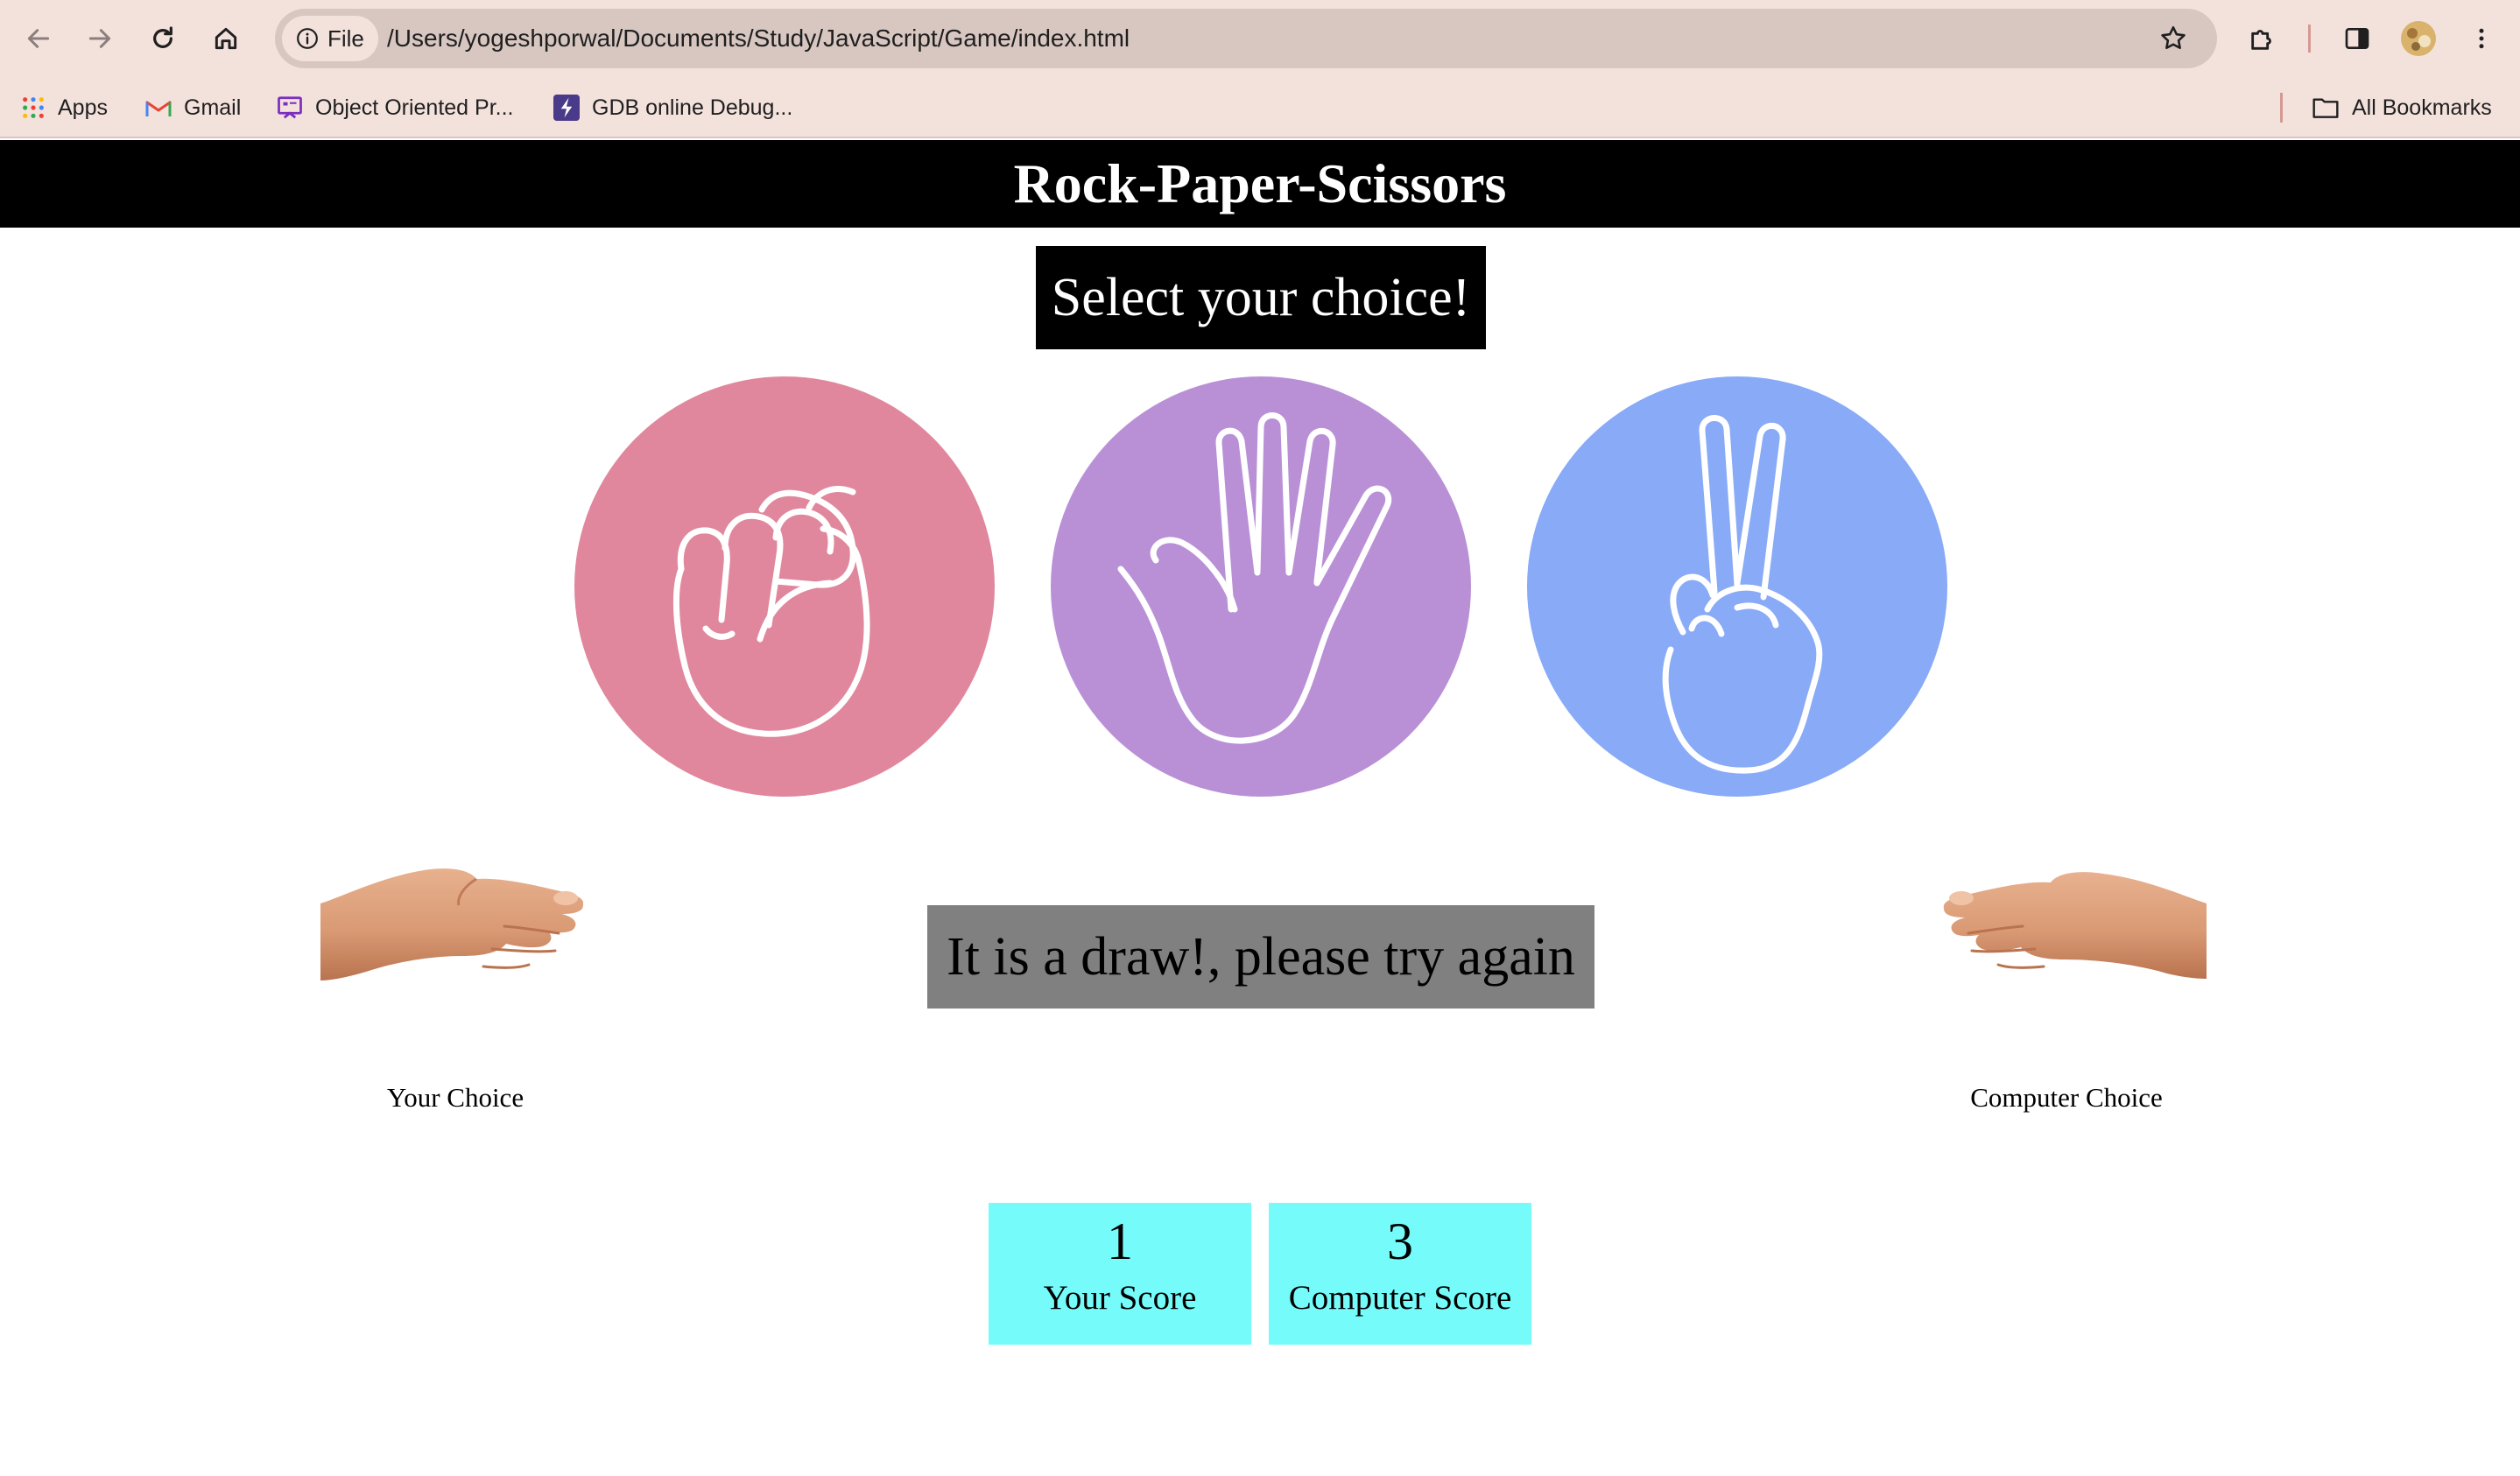 The width and height of the screenshot is (2520, 1476). I want to click on side-panel-button, so click(2357, 38).